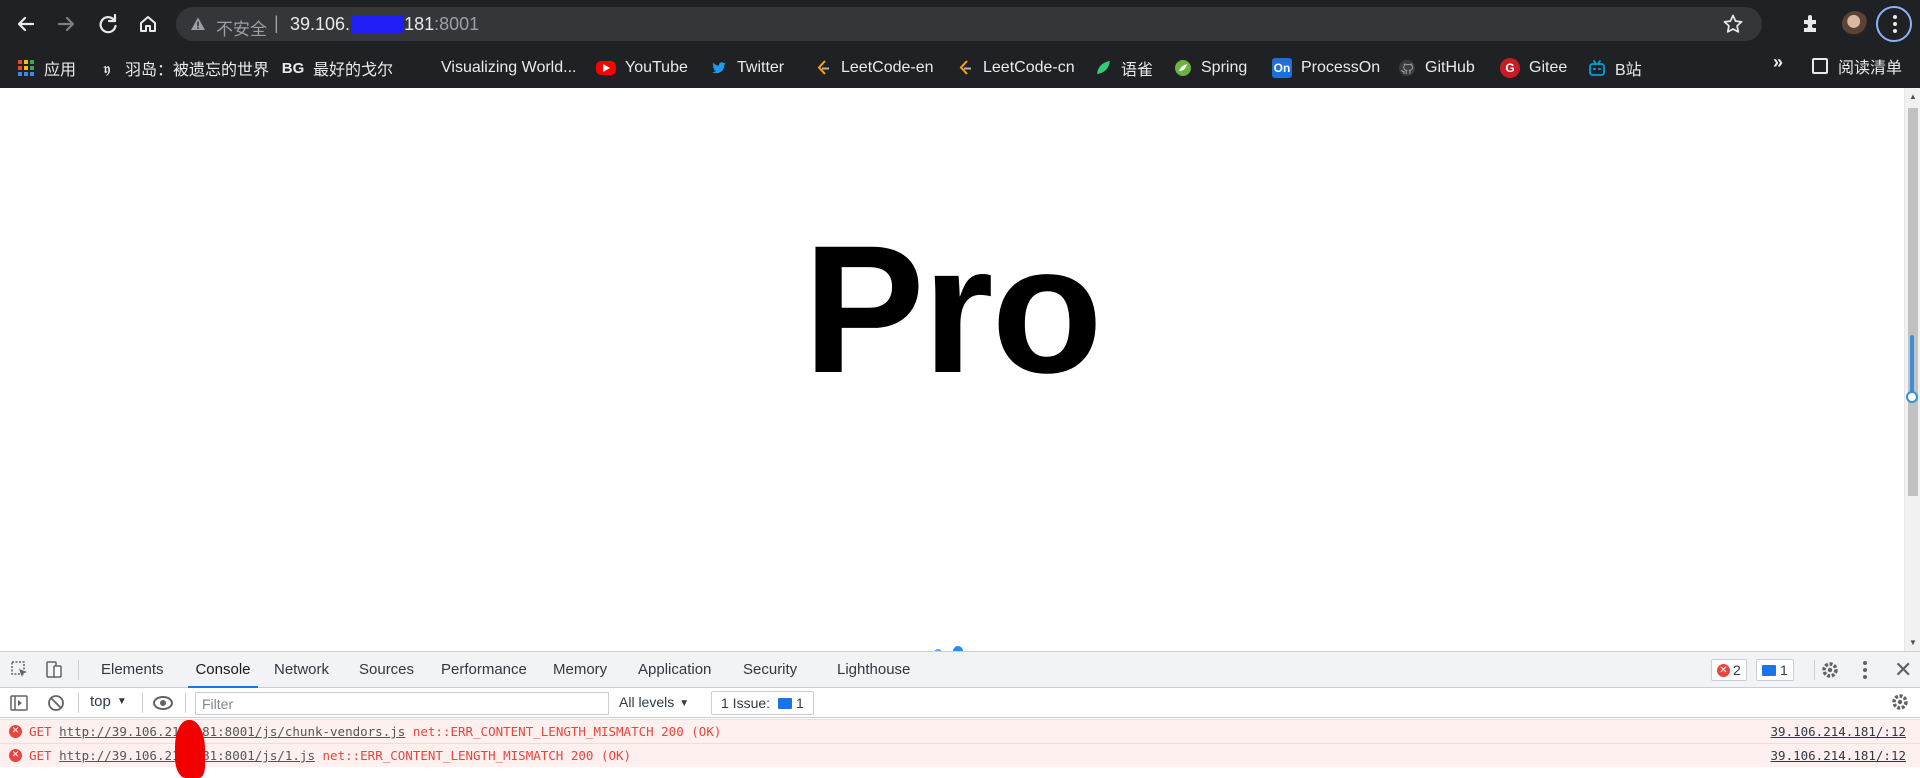  Describe the element at coordinates (386, 670) in the screenshot. I see `tab-sources: Sources` at that location.